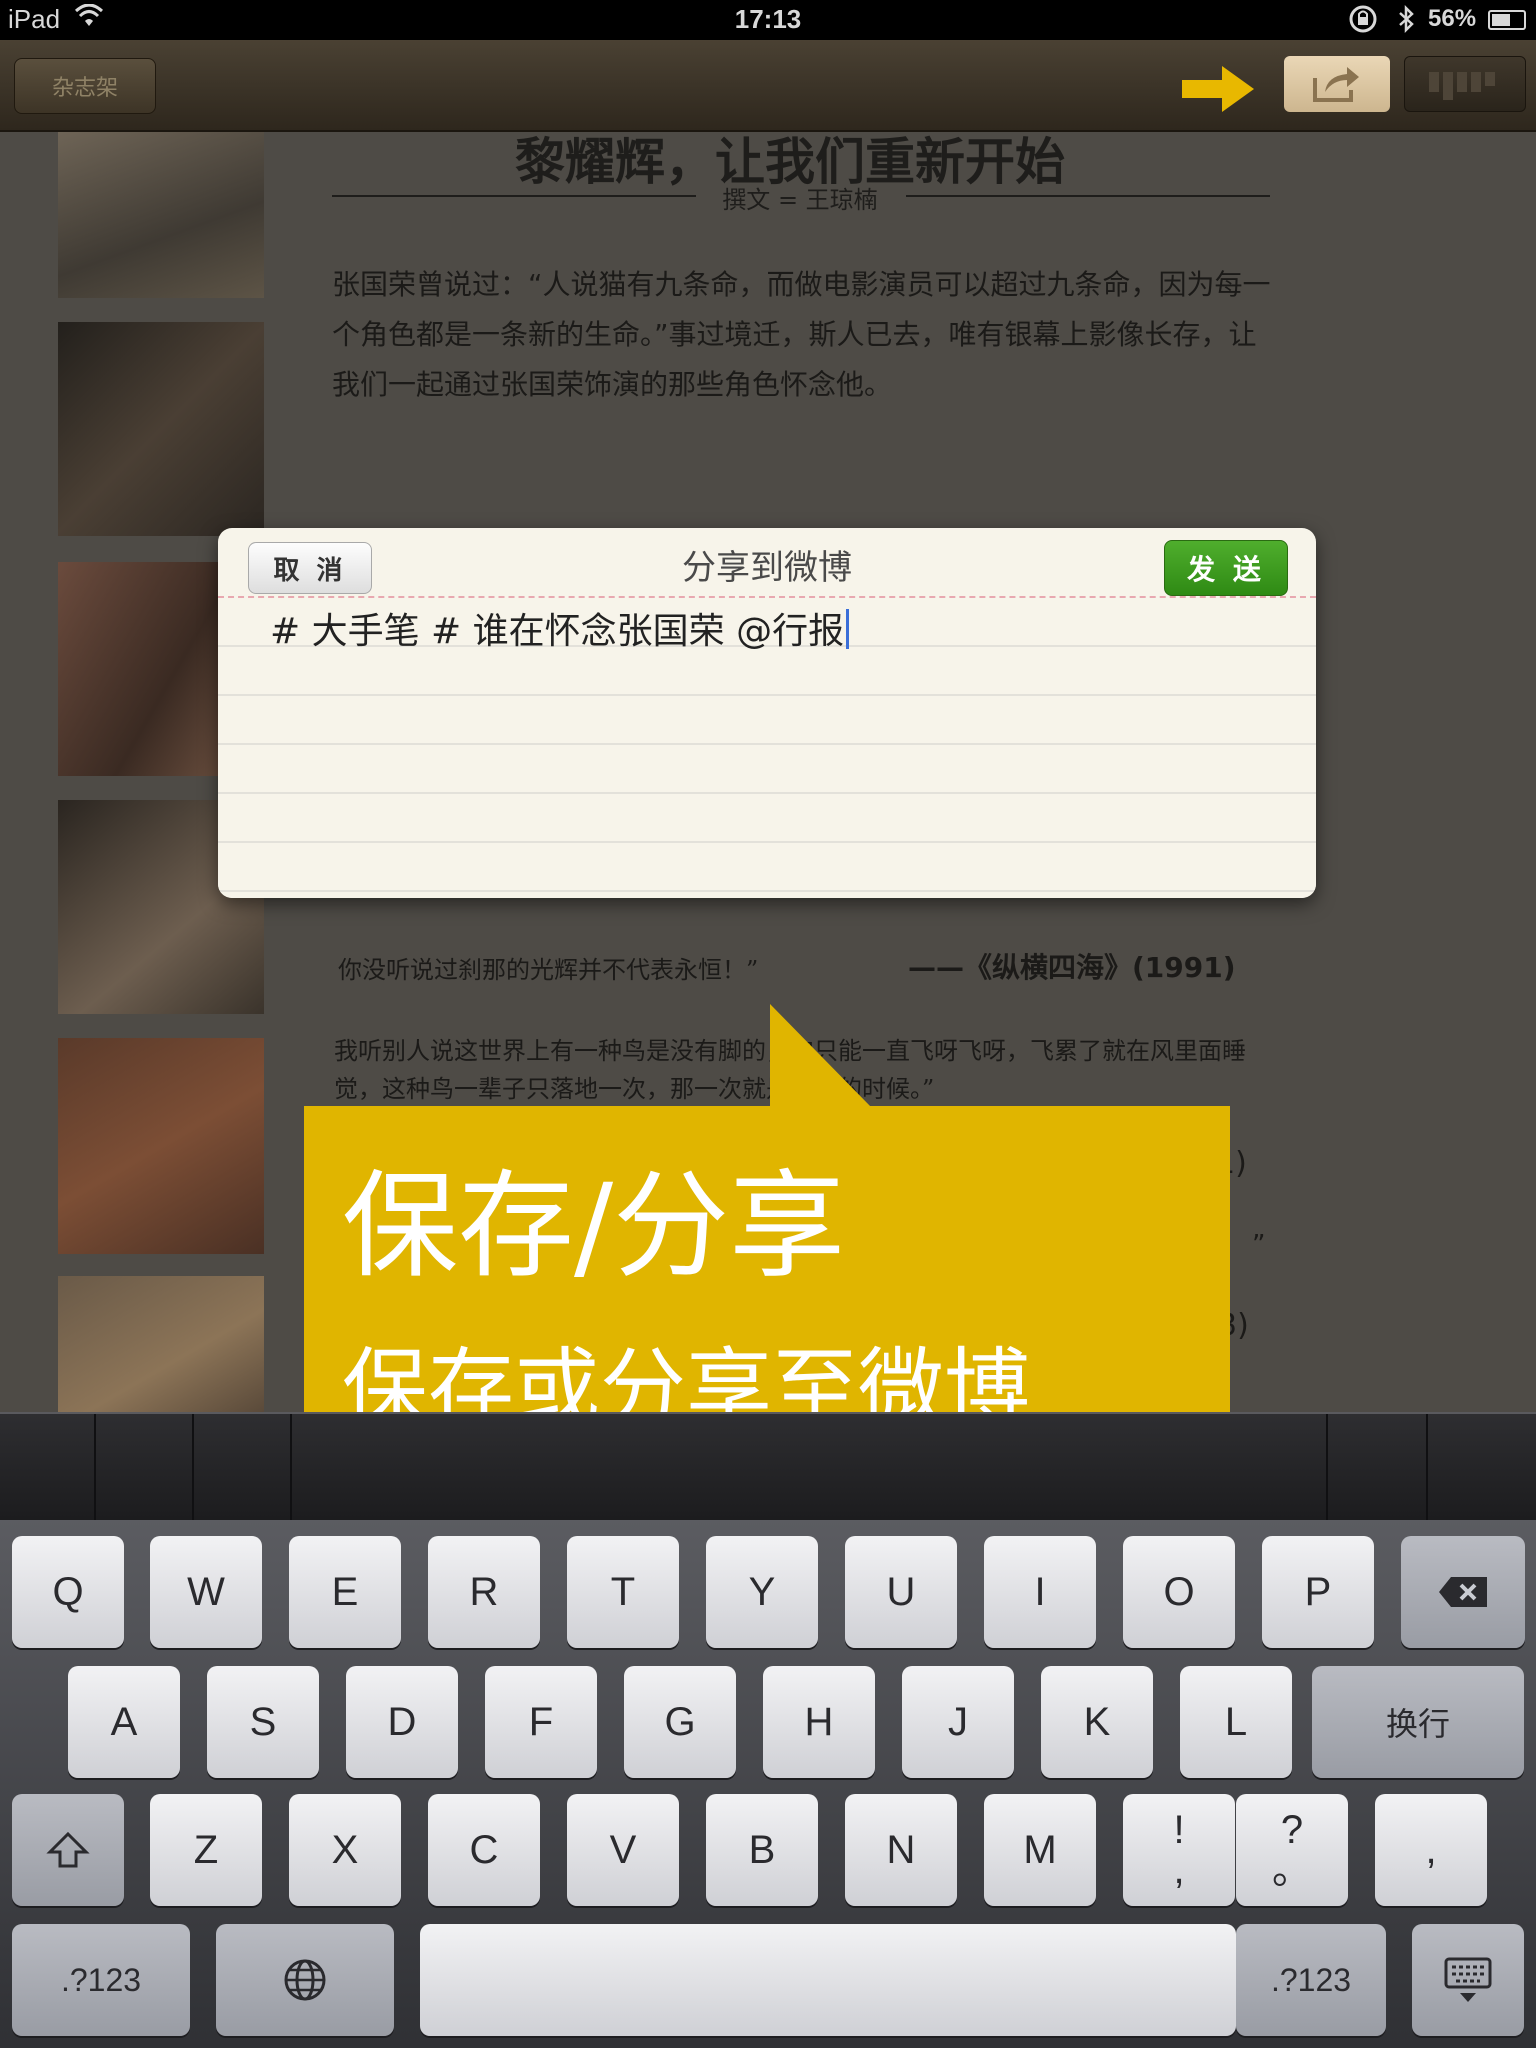  What do you see at coordinates (1179, 1592) in the screenshot?
I see `key-o: O` at bounding box center [1179, 1592].